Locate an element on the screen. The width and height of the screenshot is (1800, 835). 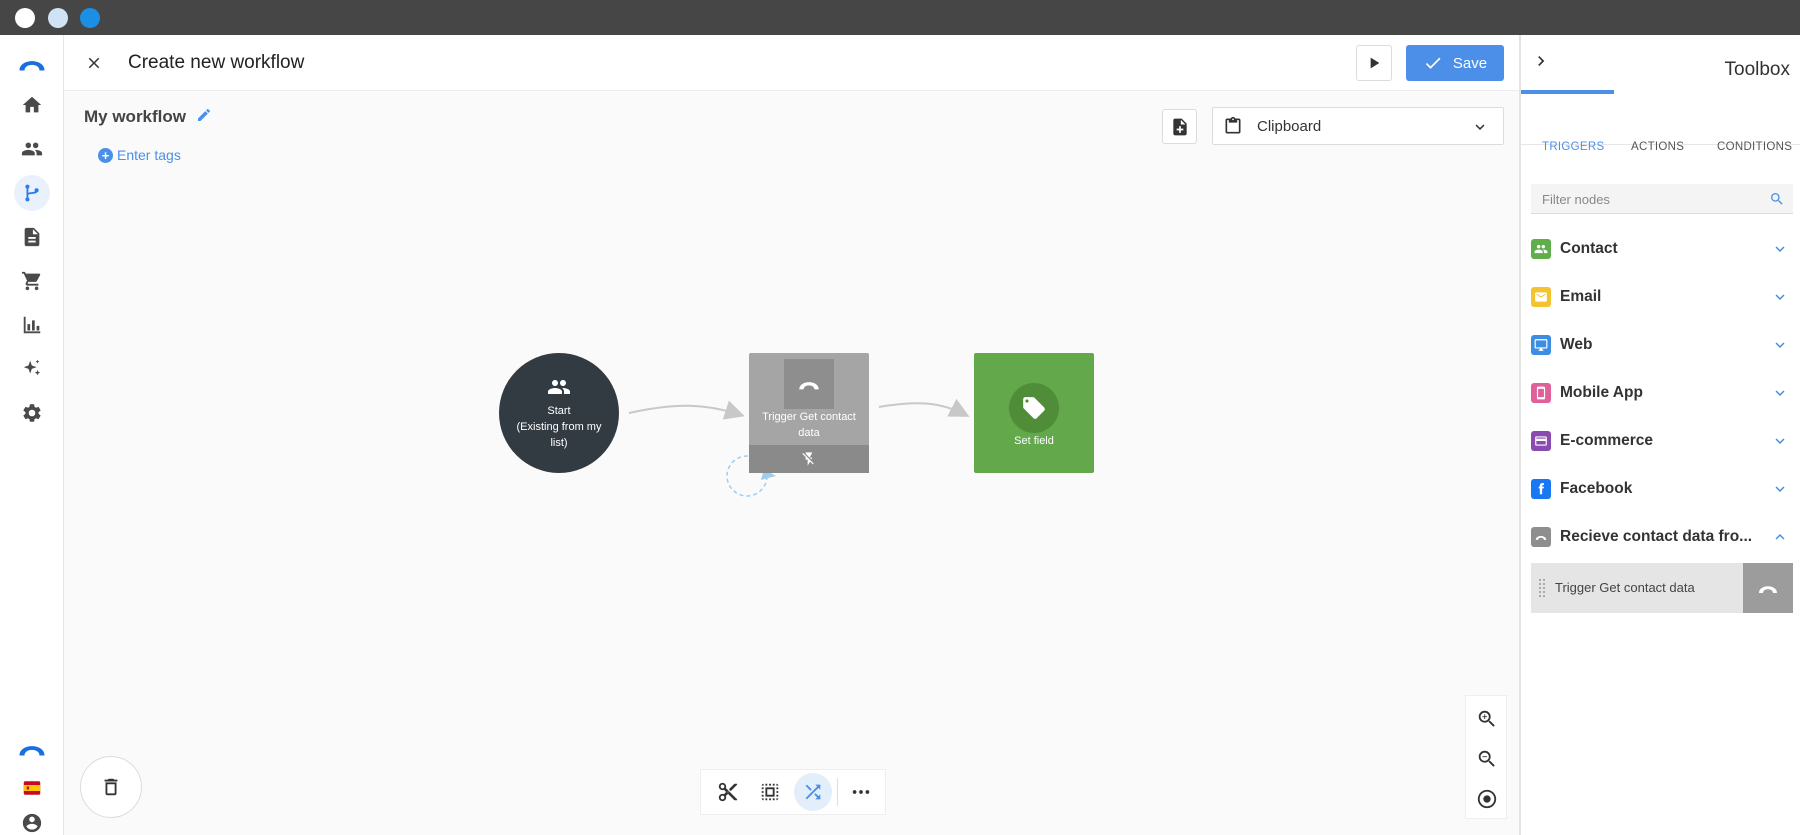
note-add-icon is located at coordinates (1179, 126).